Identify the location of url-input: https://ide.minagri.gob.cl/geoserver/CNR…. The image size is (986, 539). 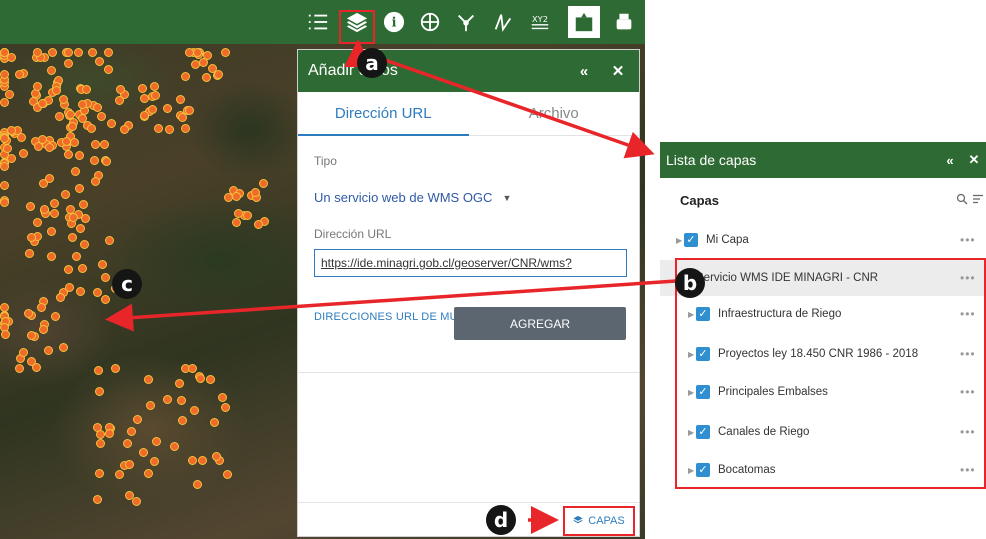
(470, 263).